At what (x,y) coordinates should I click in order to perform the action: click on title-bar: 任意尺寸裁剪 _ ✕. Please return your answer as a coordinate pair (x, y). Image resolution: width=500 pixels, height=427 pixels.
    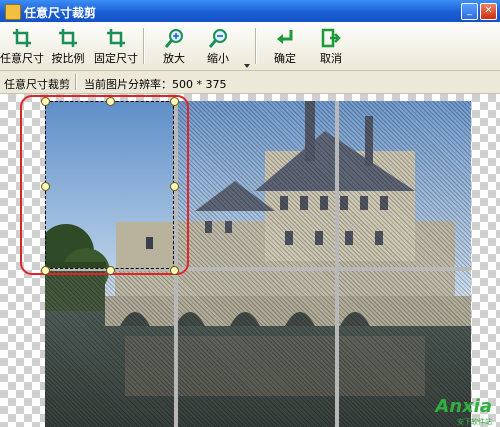
    Looking at the image, I should click on (250, 11).